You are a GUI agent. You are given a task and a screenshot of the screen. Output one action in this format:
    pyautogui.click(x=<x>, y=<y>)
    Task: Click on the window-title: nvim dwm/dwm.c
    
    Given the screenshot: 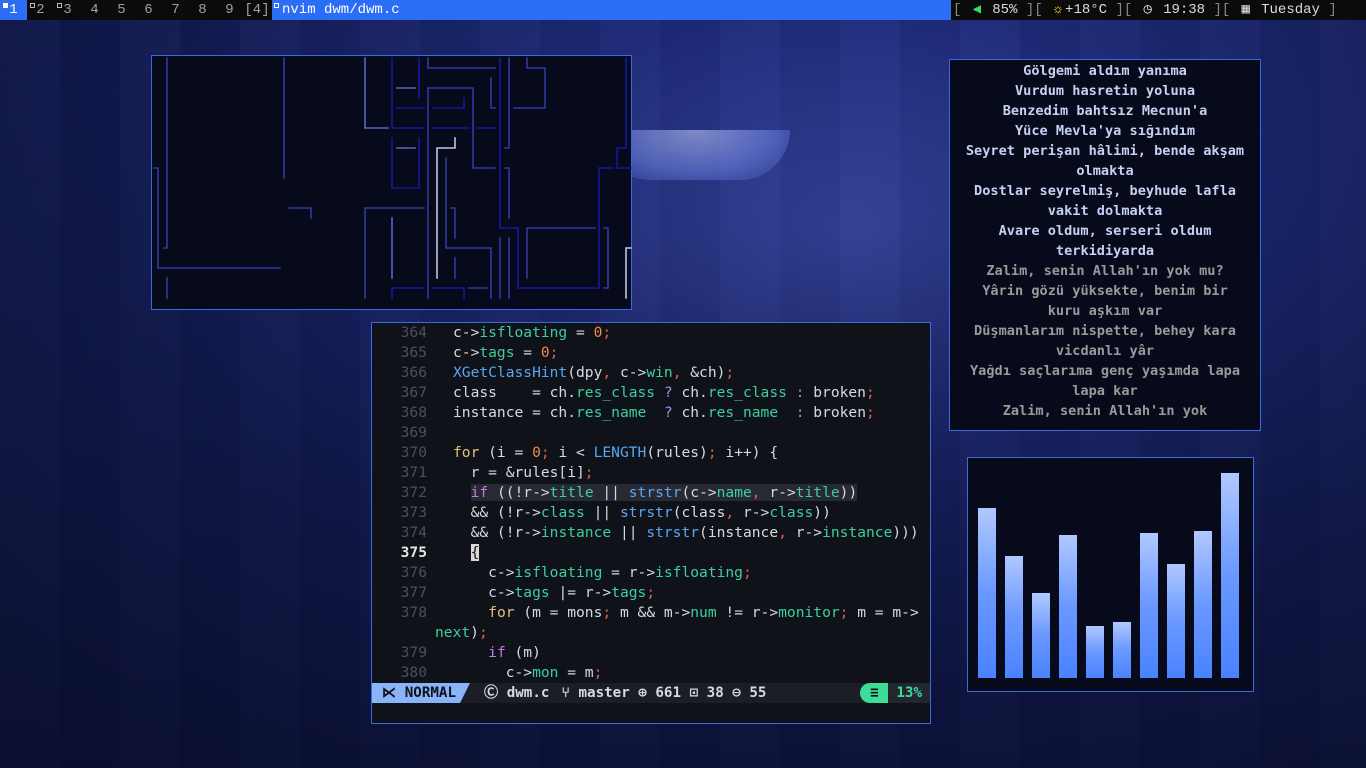 What is the action you would take?
    pyautogui.click(x=611, y=10)
    